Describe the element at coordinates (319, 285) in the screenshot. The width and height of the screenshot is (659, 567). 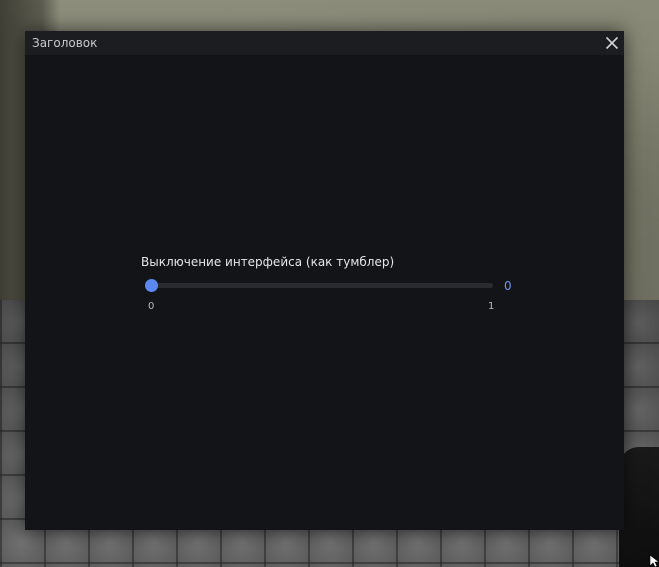
I see `interface-toggle-slider` at that location.